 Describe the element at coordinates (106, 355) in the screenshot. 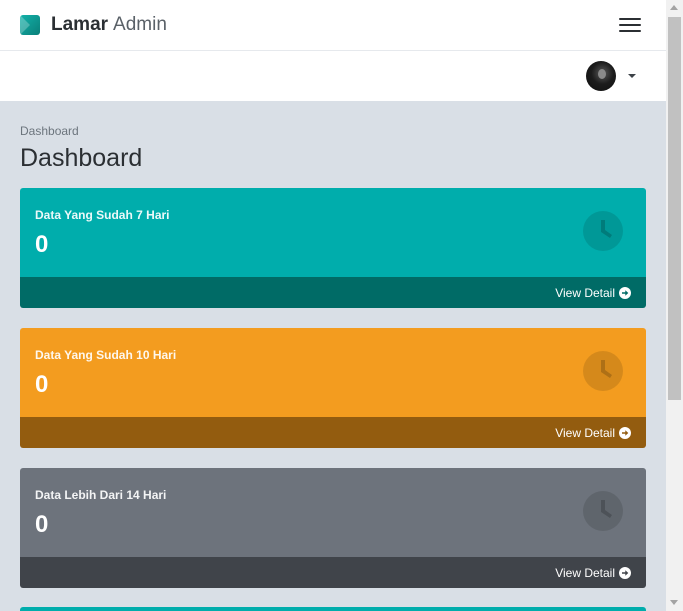

I see `stat-card-label: Data Yang Sudah 10 Hari` at that location.